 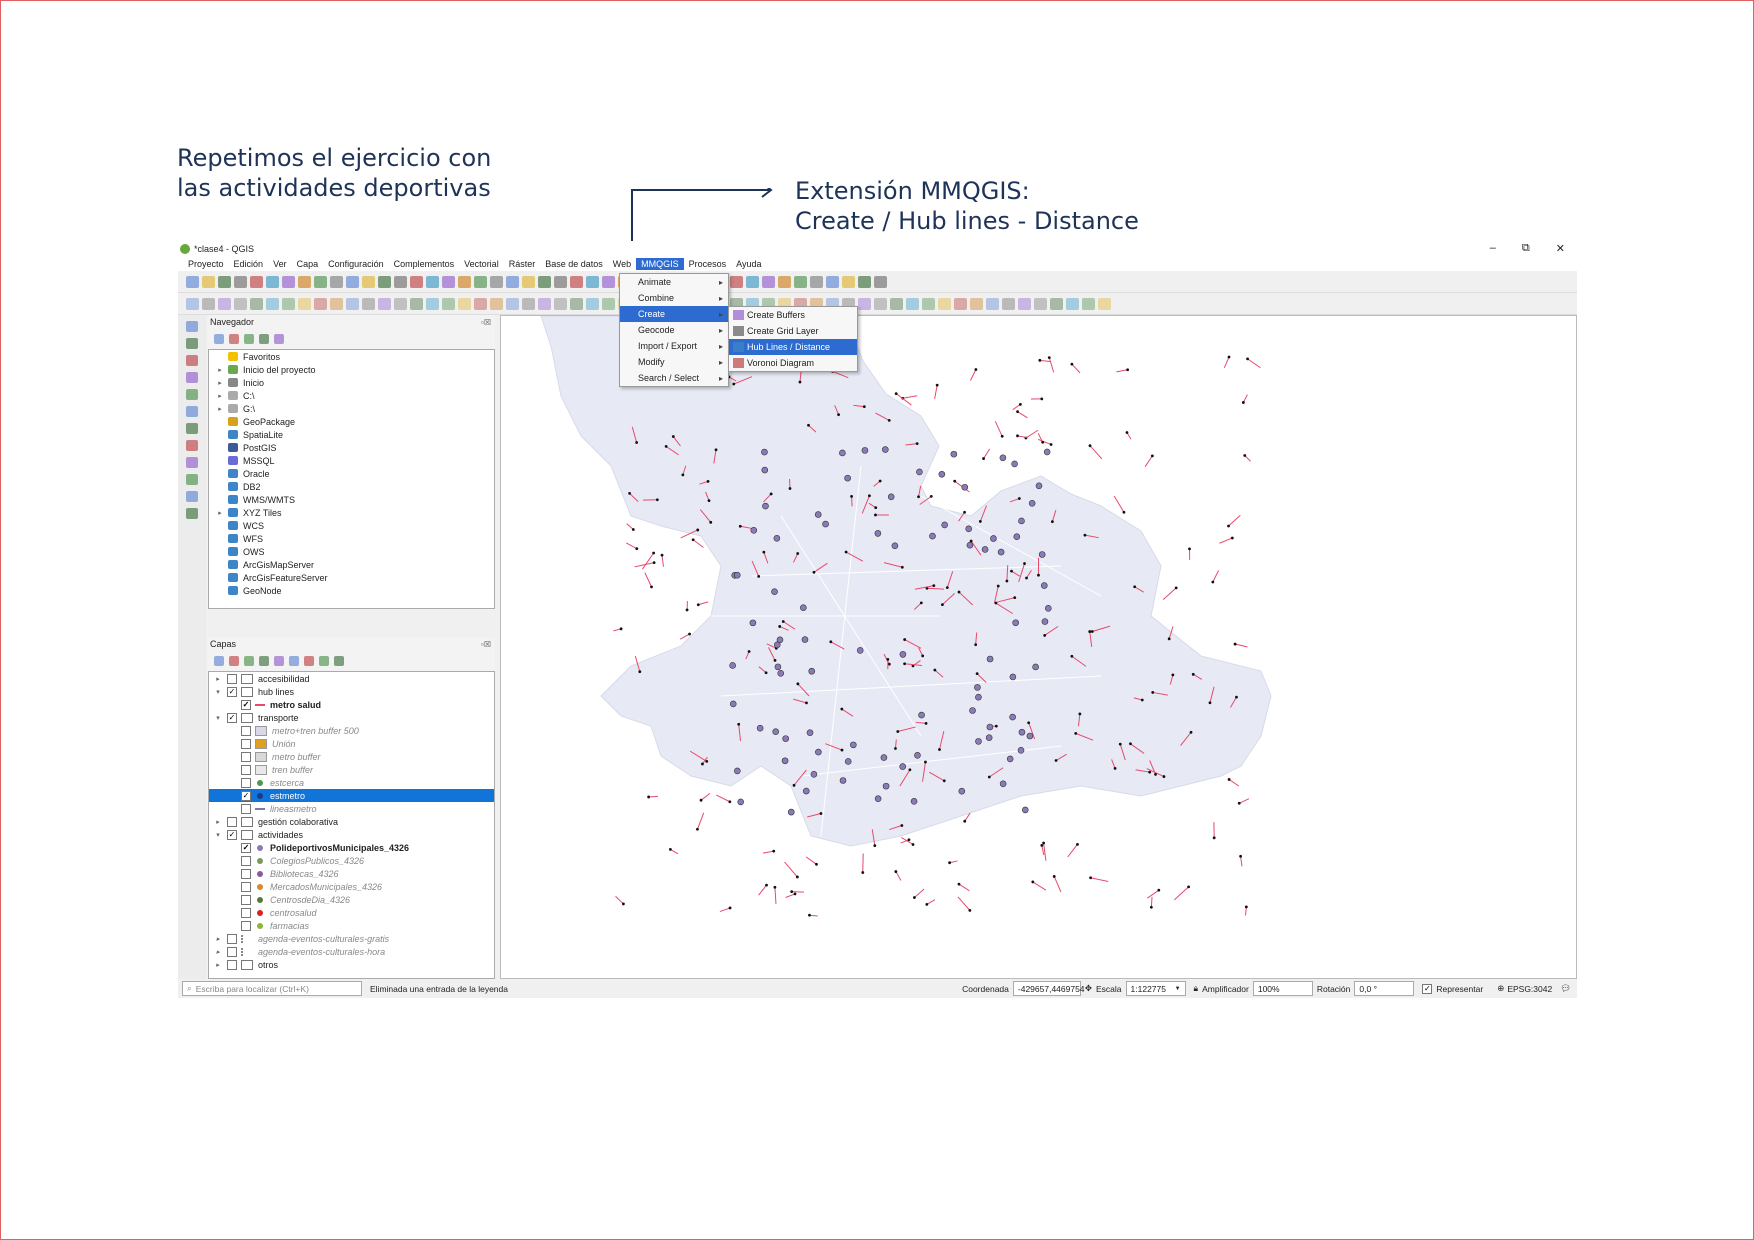 I want to click on layer-item: ✓ metro salud, so click(x=351, y=704).